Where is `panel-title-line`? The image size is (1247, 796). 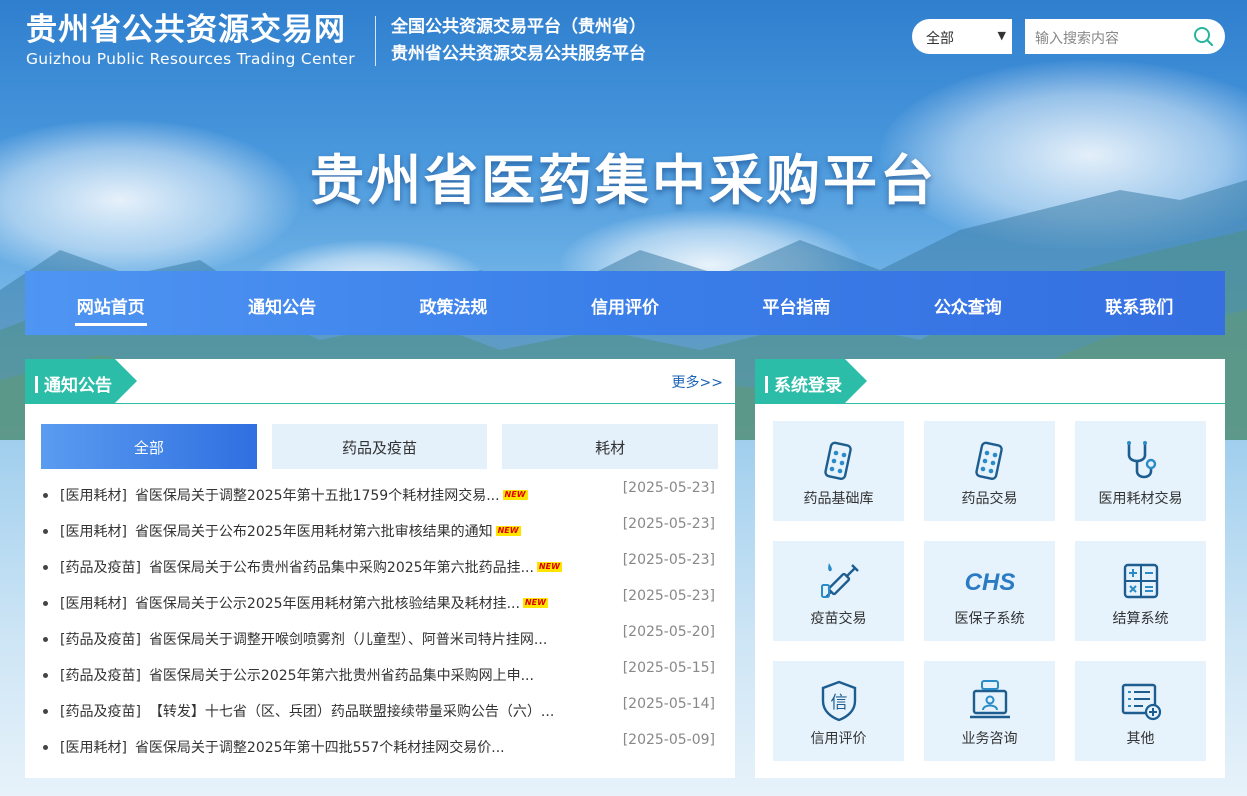 panel-title-line is located at coordinates (380, 403).